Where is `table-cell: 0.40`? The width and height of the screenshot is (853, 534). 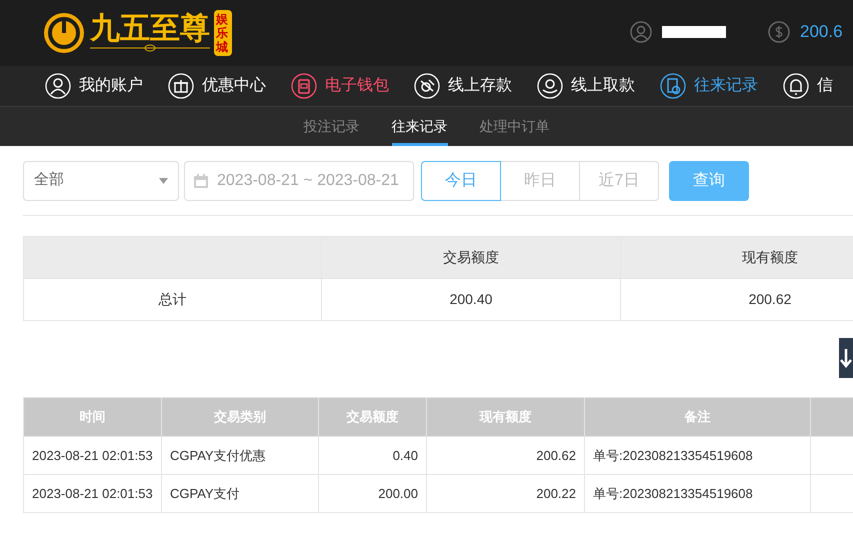
table-cell: 0.40 is located at coordinates (372, 455).